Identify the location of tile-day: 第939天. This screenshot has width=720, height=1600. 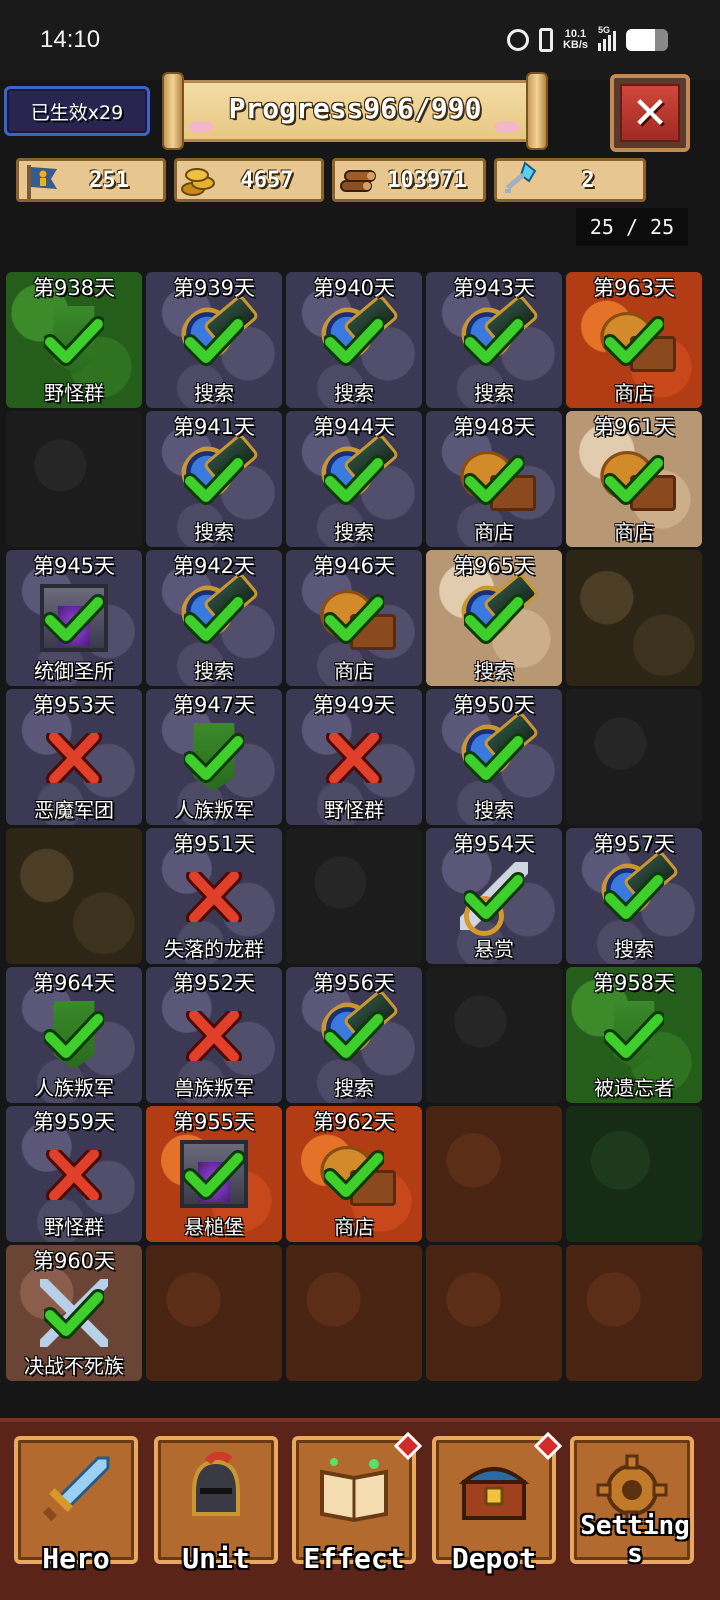
(214, 288).